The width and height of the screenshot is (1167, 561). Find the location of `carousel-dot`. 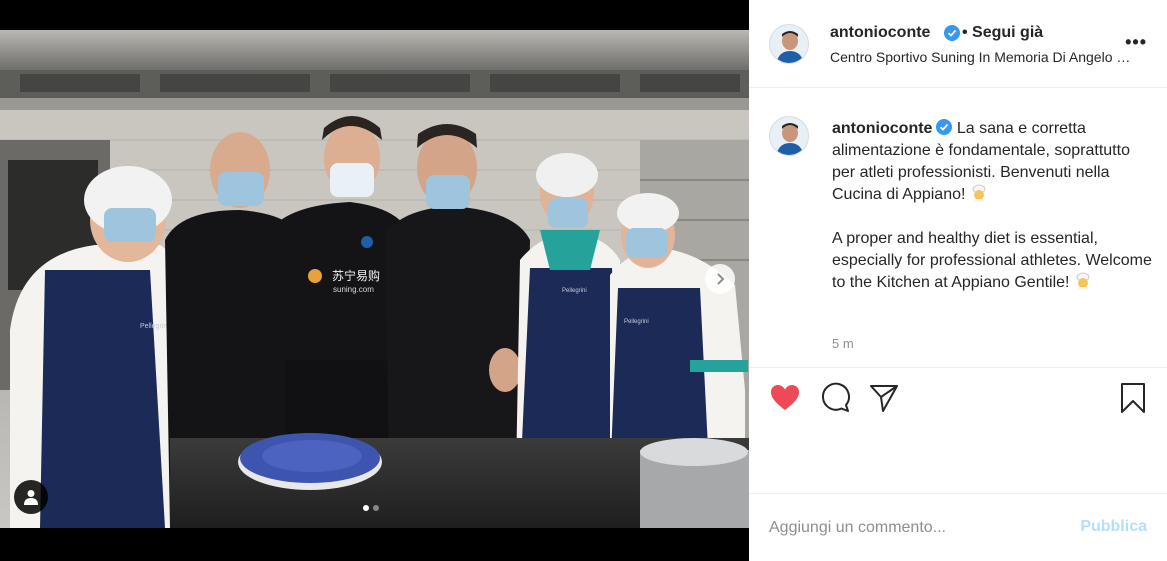

carousel-dot is located at coordinates (376, 508).